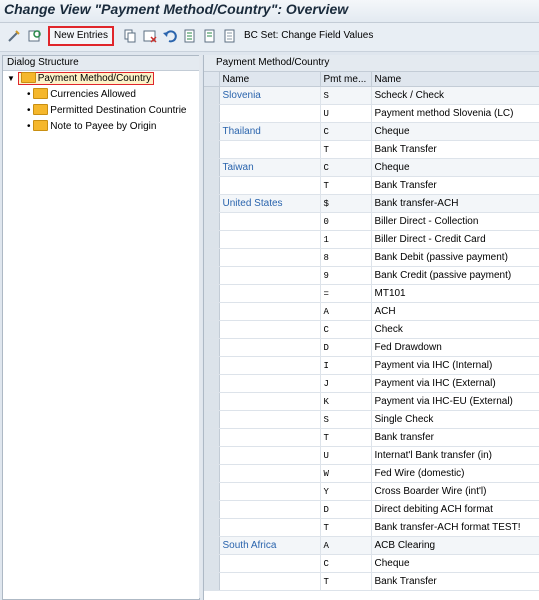 This screenshot has width=539, height=600. What do you see at coordinates (270, 79) in the screenshot?
I see `column-header-country-name: Name` at bounding box center [270, 79].